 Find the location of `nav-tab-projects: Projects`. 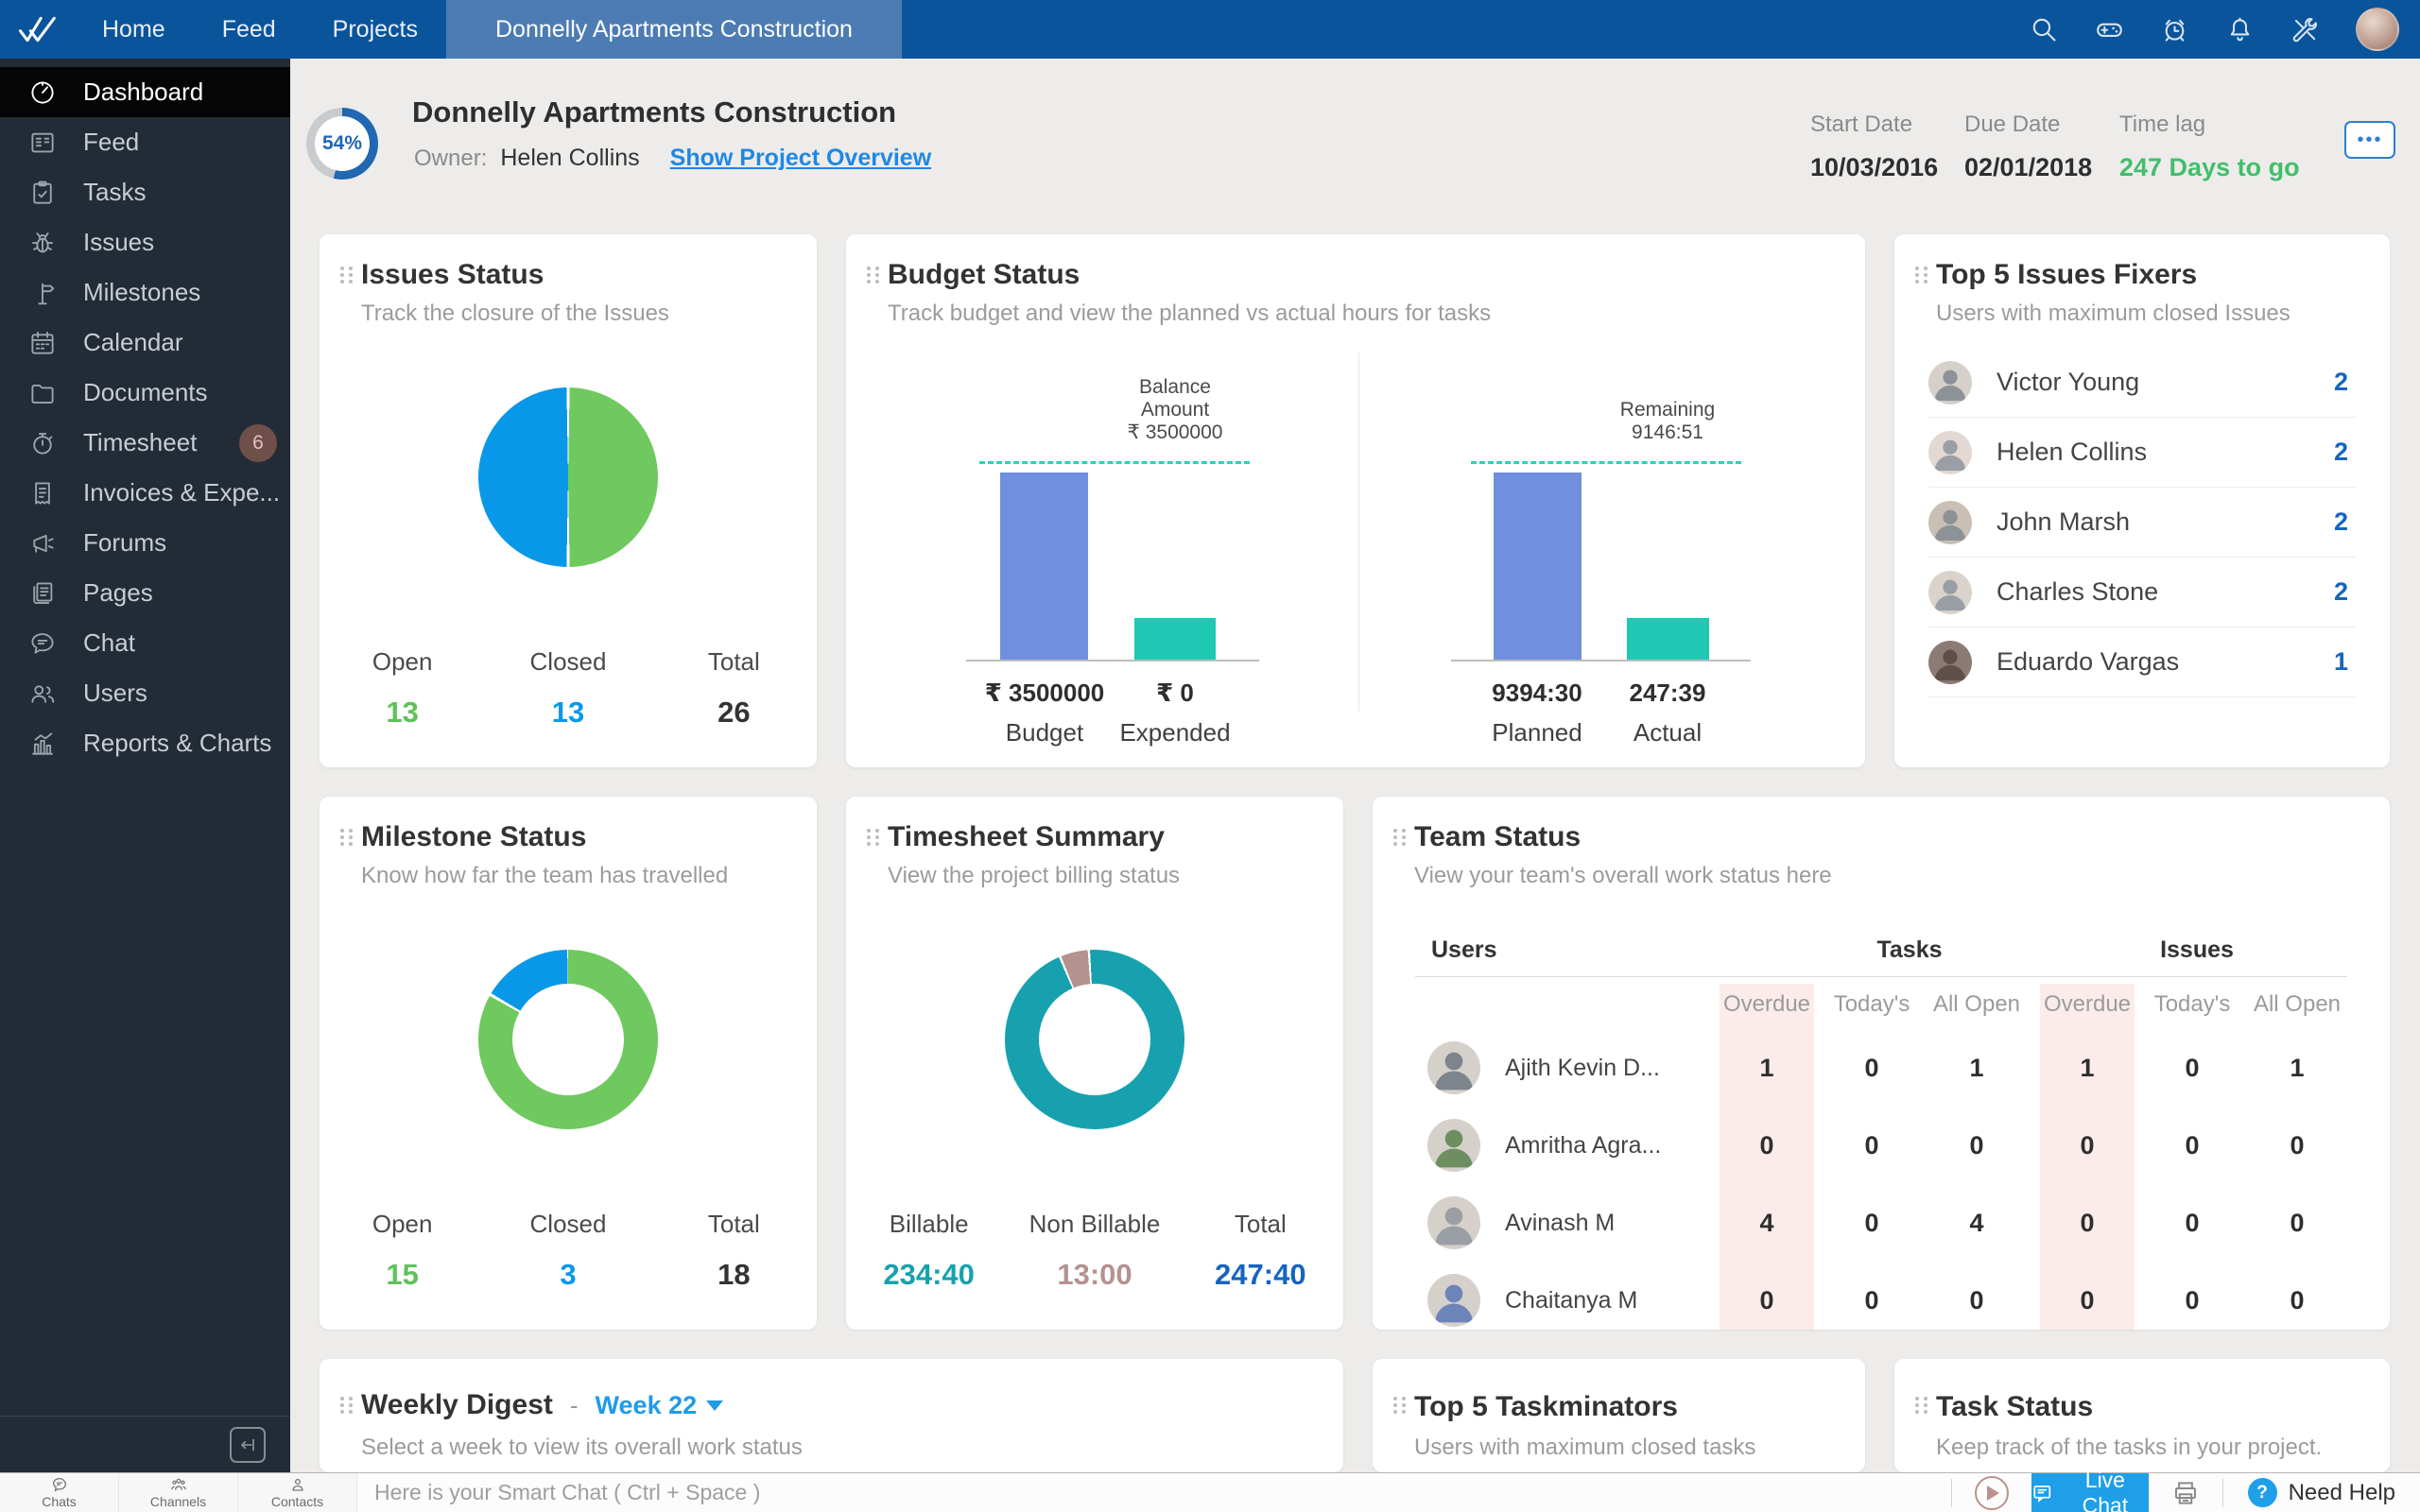

nav-tab-projects: Projects is located at coordinates (375, 29).